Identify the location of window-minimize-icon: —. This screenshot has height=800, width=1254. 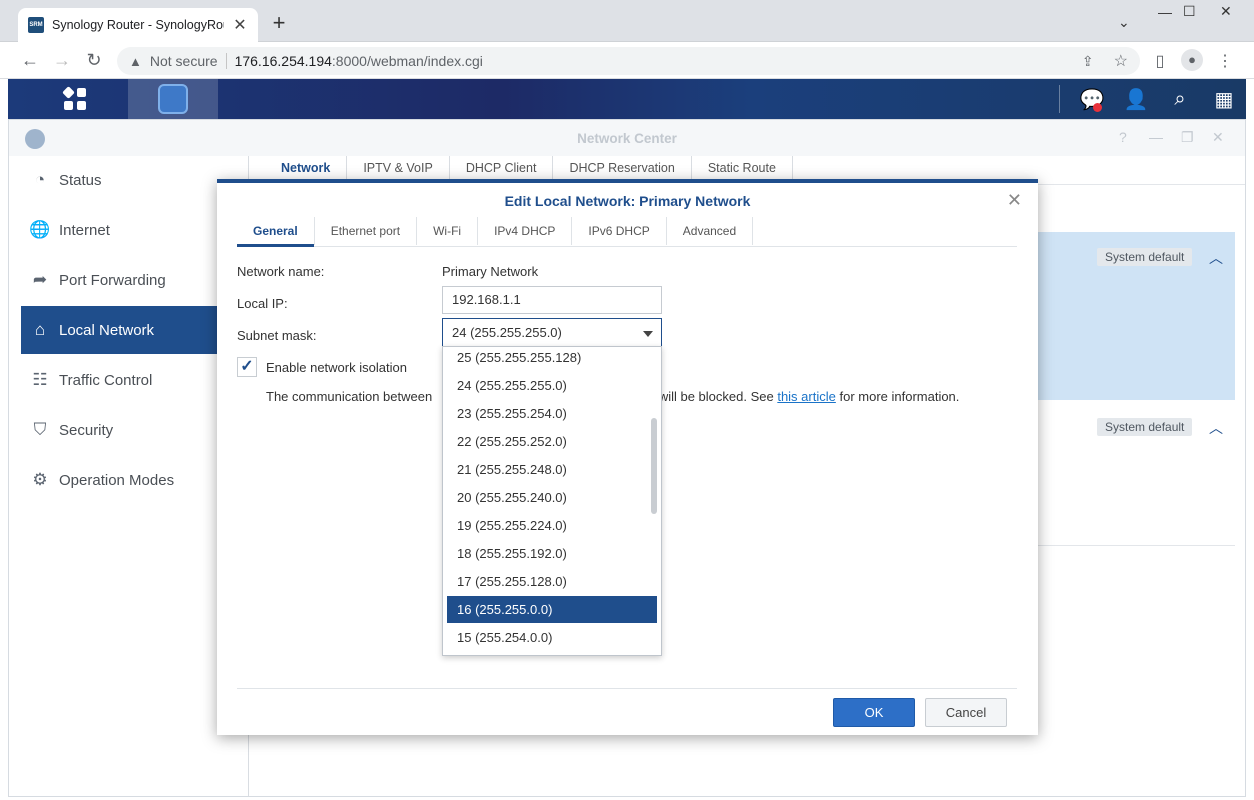
(1156, 137).